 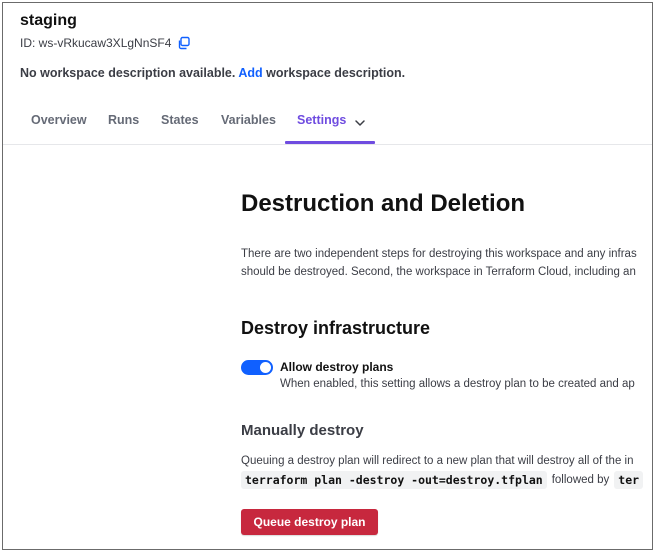 What do you see at coordinates (96, 43) in the screenshot?
I see `workspace-id: ID: ws-vRkucaw3XLgNnSF4` at bounding box center [96, 43].